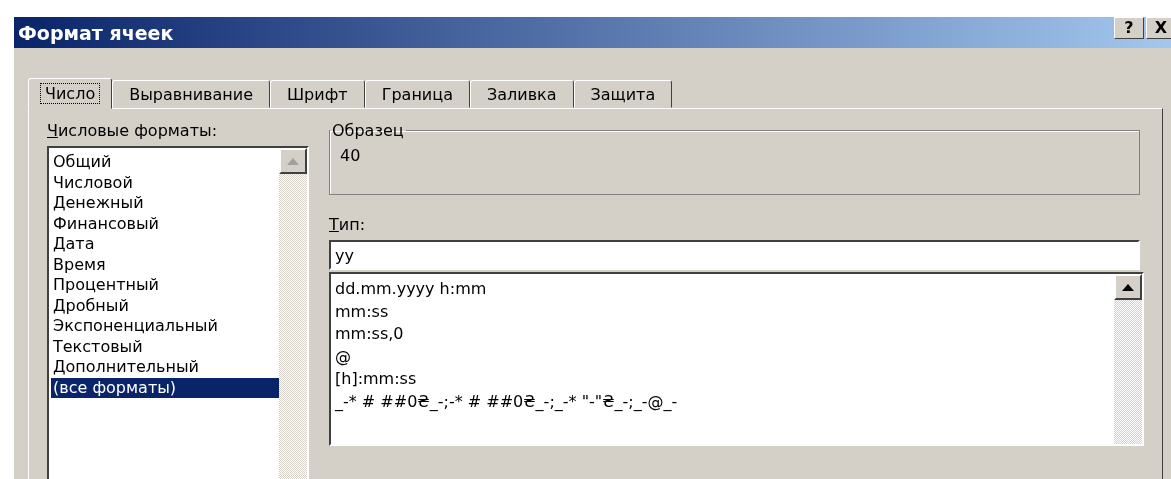  What do you see at coordinates (368, 130) in the screenshot?
I see `group-legend: Образец` at bounding box center [368, 130].